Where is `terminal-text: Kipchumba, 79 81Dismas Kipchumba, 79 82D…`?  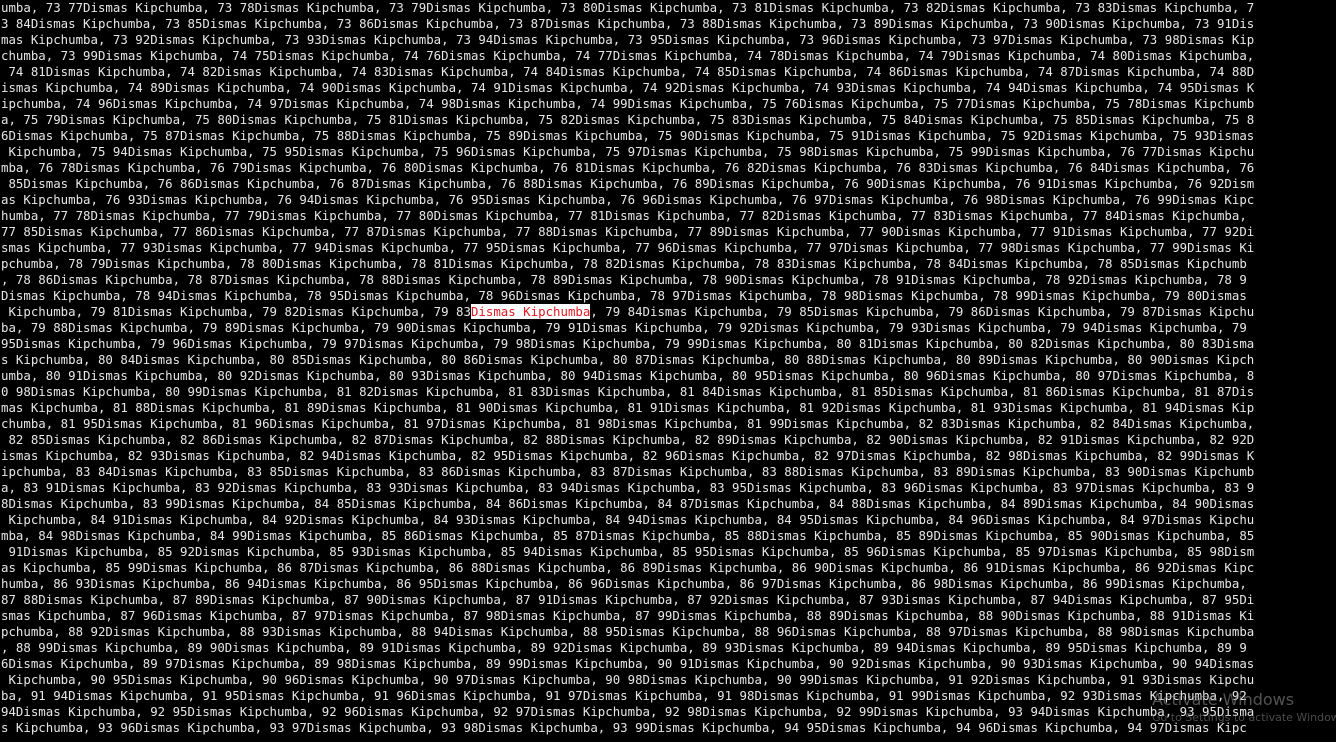
terminal-text: Kipchumba, 79 81Dismas Kipchumba, 79 82D… is located at coordinates (236, 311).